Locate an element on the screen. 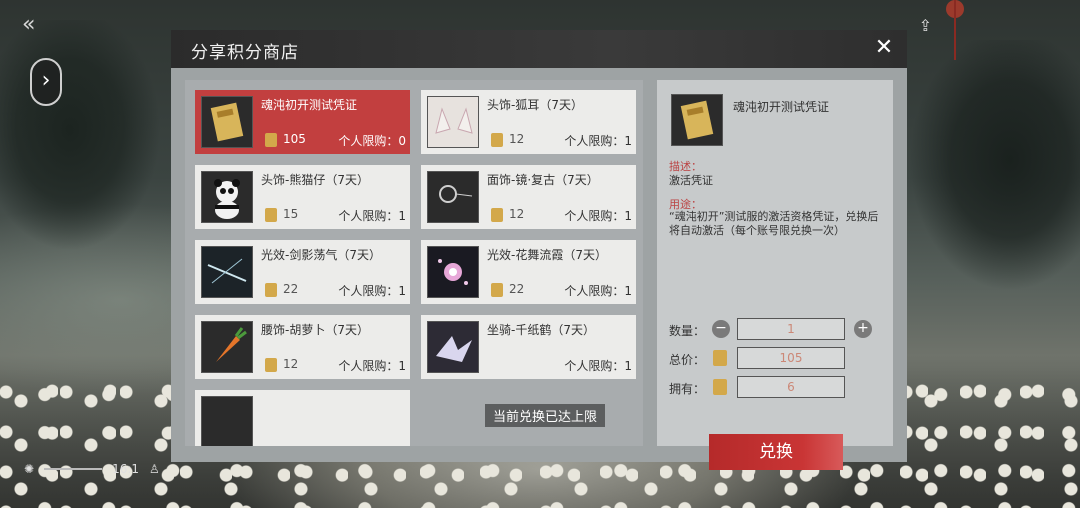 This screenshot has height=508, width=1080. hud-progress-bar is located at coordinates (73, 469).